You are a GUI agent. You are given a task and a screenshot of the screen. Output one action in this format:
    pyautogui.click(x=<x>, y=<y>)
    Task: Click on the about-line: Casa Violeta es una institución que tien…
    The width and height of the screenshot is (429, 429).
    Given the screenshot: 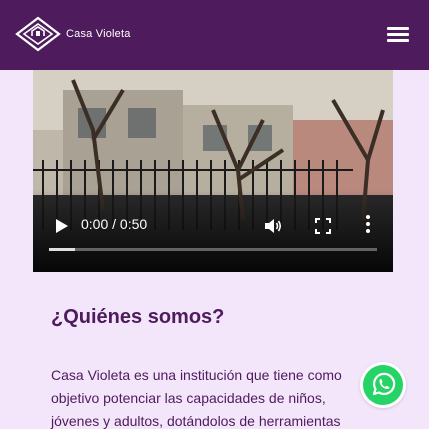 What is the action you would take?
    pyautogui.click(x=196, y=375)
    